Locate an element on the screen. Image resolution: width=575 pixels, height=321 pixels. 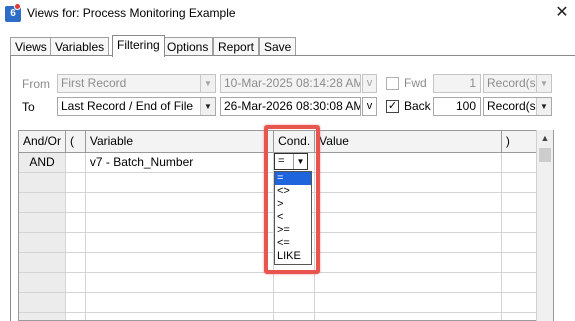
fwd-checkbox is located at coordinates (392, 83).